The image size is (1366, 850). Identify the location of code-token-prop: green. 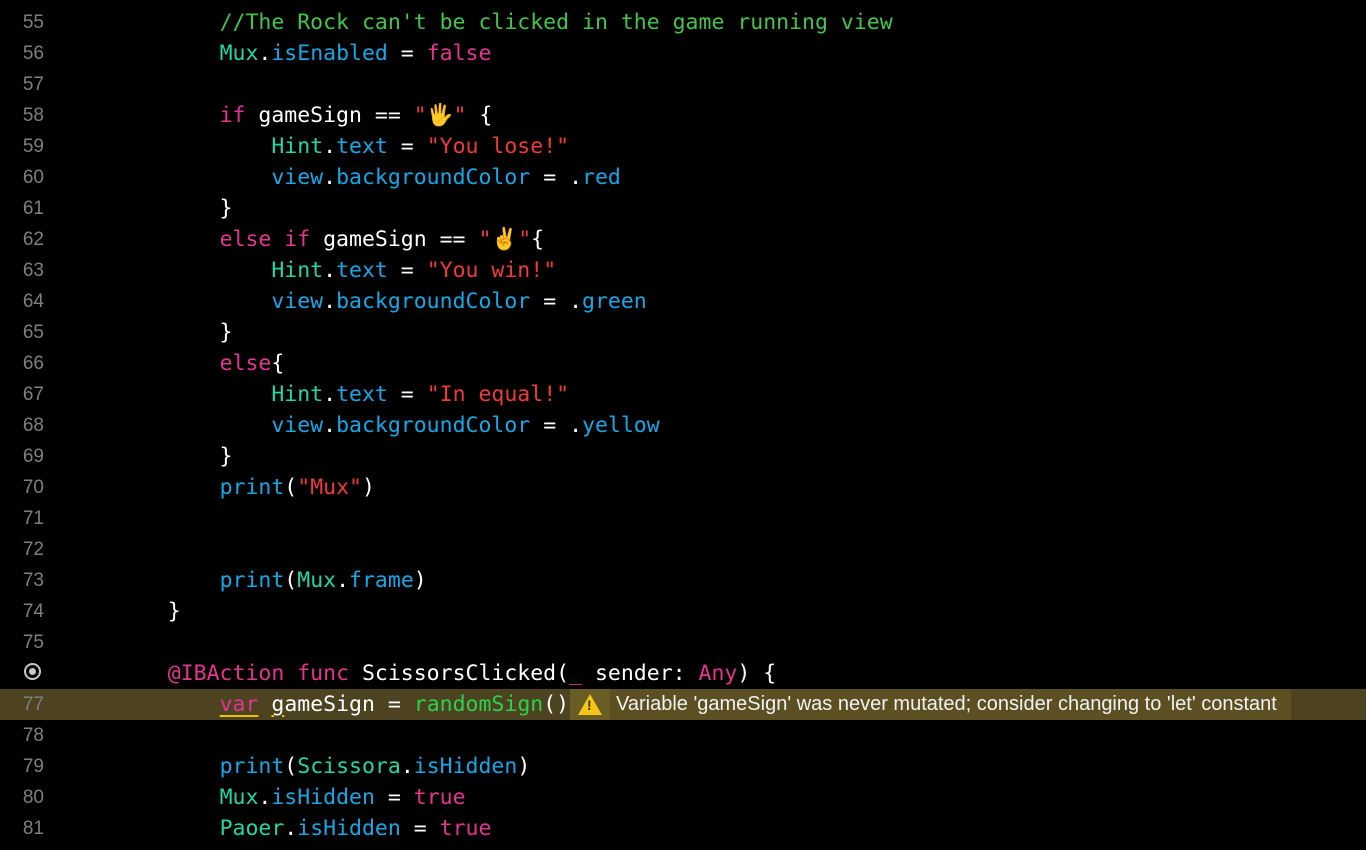
(614, 301).